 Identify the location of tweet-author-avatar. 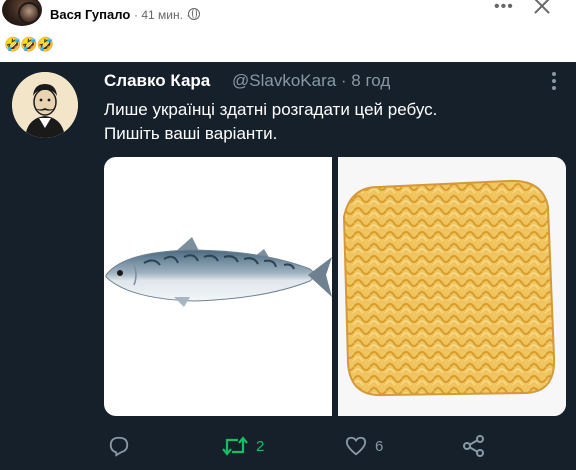
(45, 105).